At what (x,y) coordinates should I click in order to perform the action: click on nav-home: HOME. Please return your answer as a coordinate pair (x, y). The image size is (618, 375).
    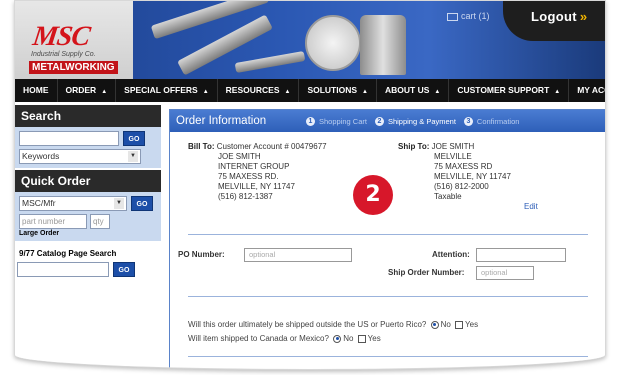
    Looking at the image, I should click on (36, 90).